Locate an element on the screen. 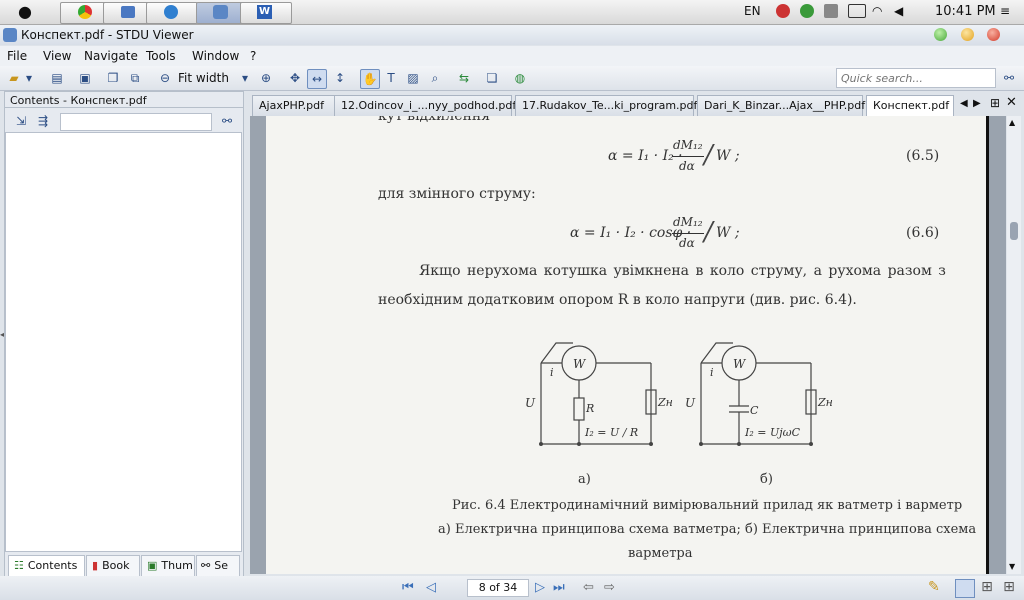 The image size is (1024, 600). contents-search-input is located at coordinates (136, 122).